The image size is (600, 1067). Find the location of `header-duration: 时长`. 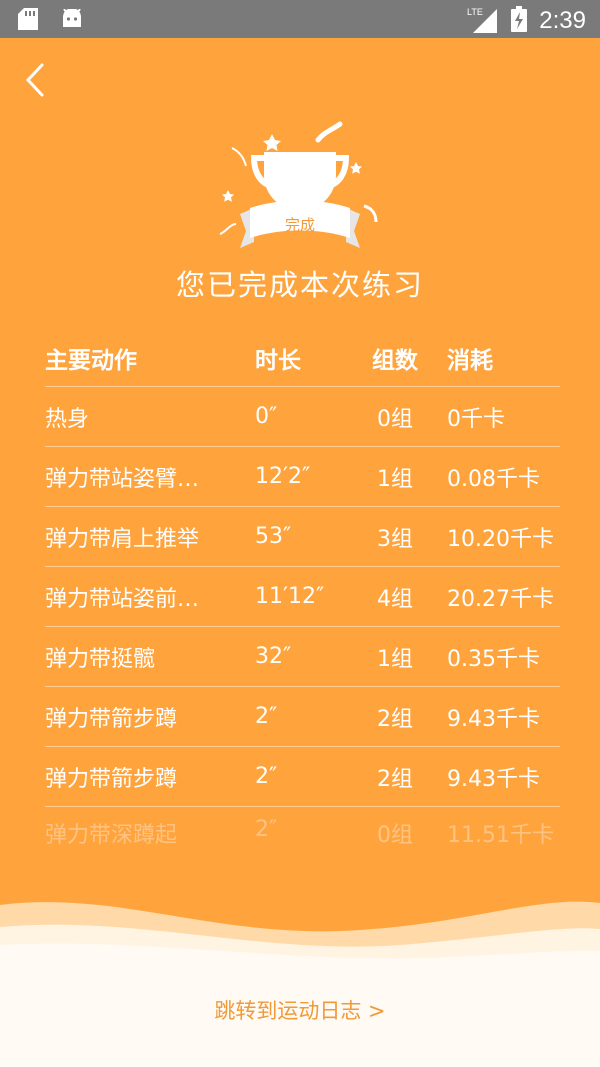

header-duration: 时长 is located at coordinates (278, 361).